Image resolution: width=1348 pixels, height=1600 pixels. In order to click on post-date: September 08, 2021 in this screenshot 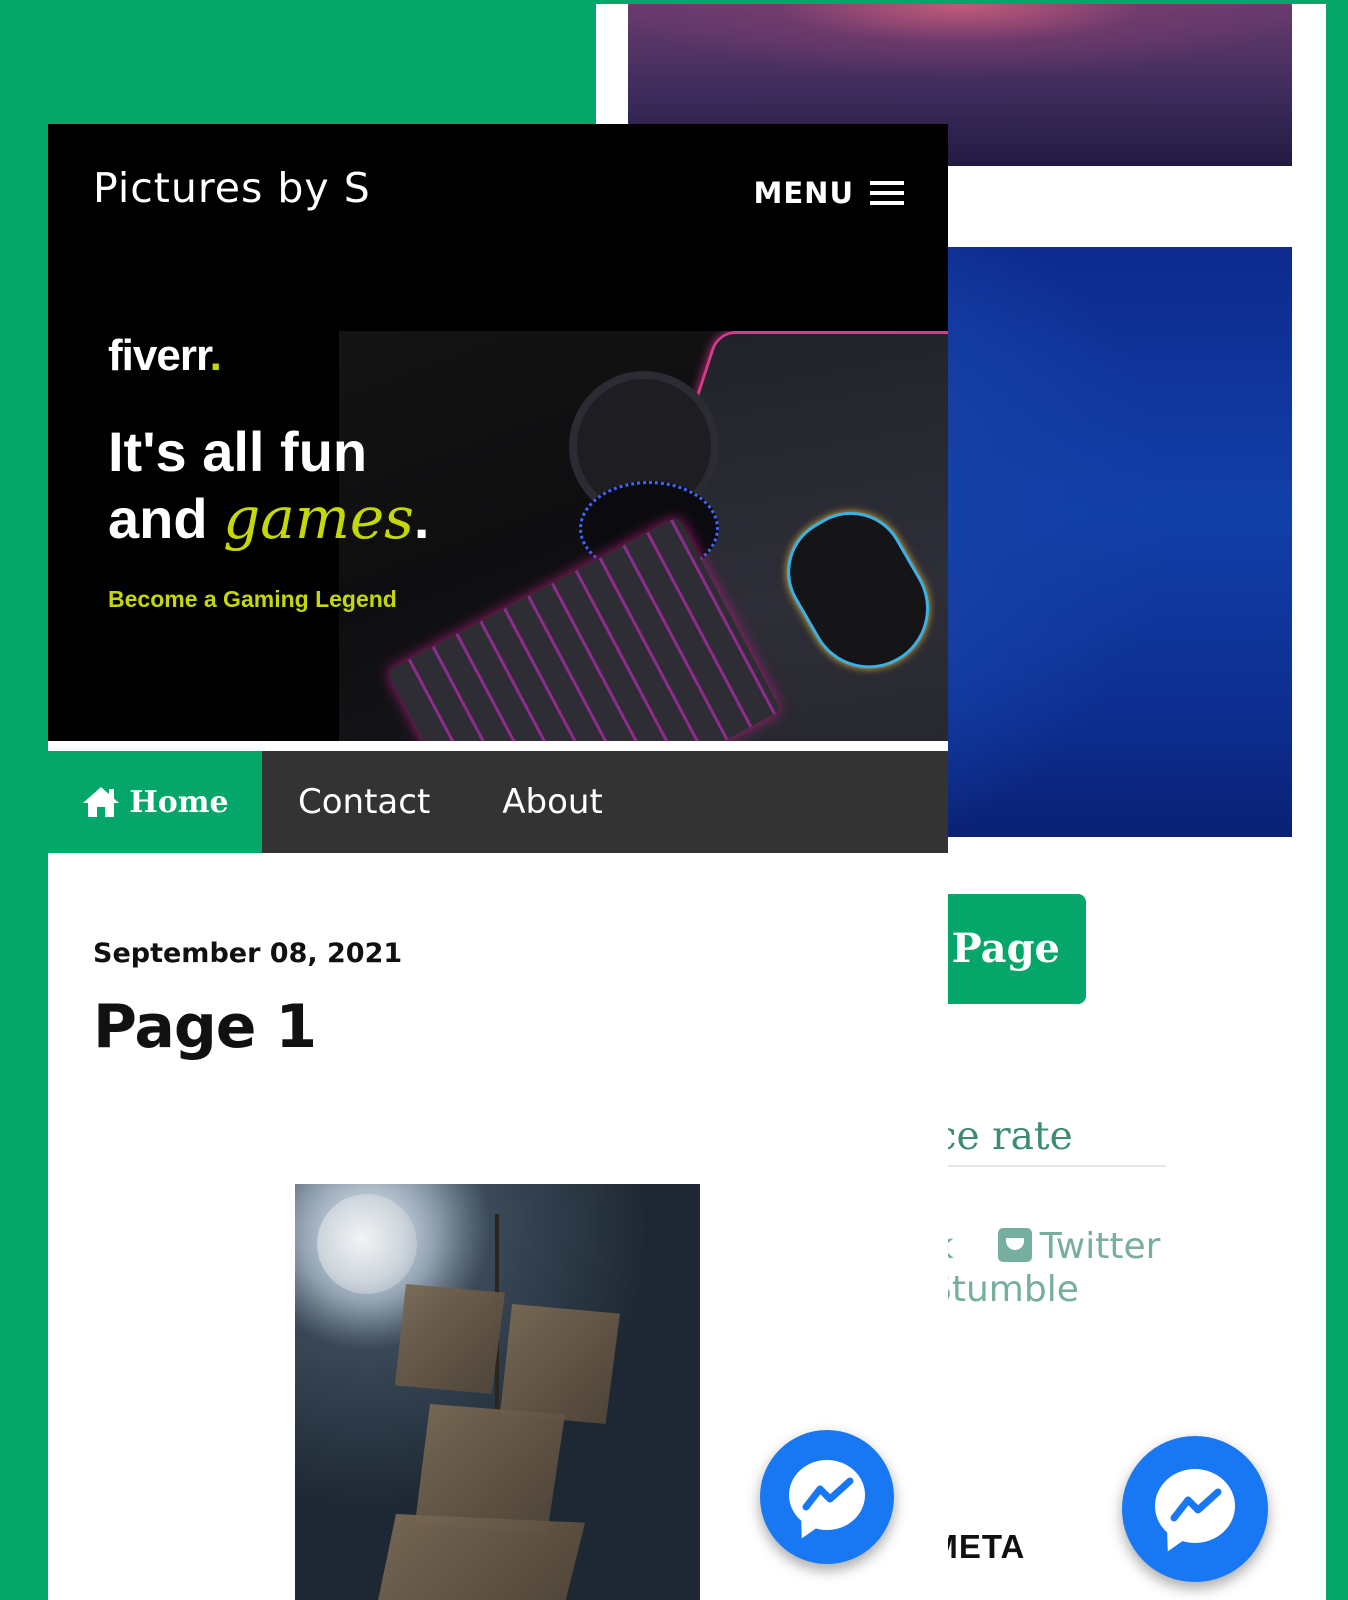, I will do `click(248, 953)`.